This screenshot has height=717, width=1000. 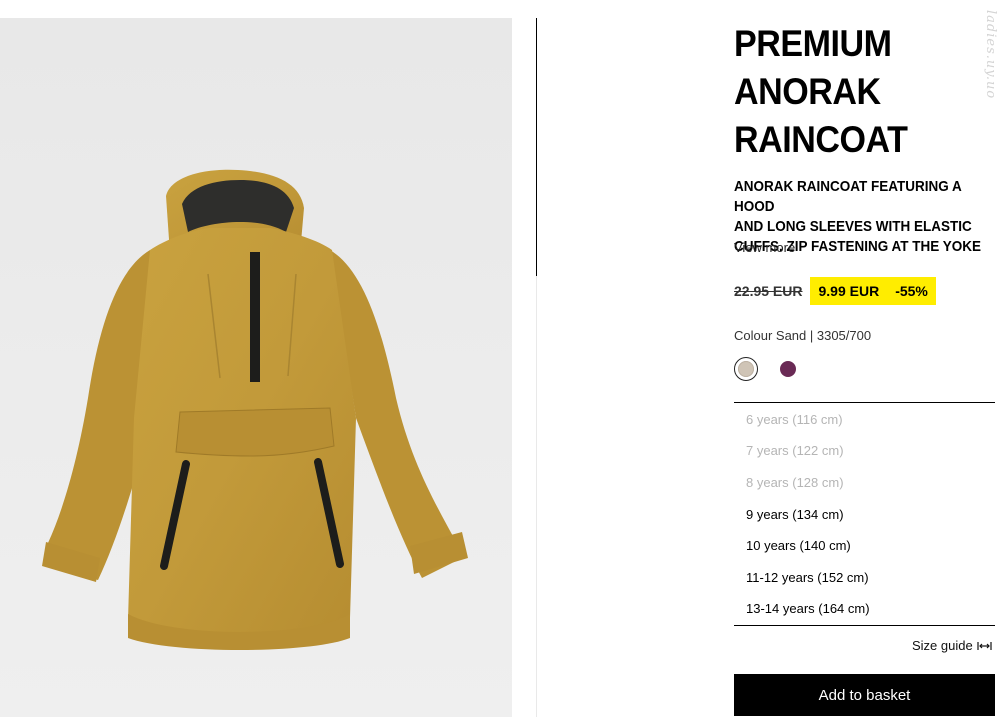 I want to click on sale-price: 9.99 EUR, so click(x=849, y=291).